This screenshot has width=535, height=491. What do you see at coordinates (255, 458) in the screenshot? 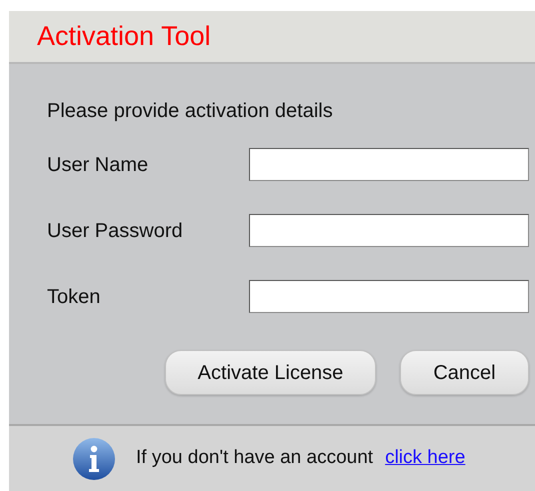
I see `footer-text: If you don't have an account` at bounding box center [255, 458].